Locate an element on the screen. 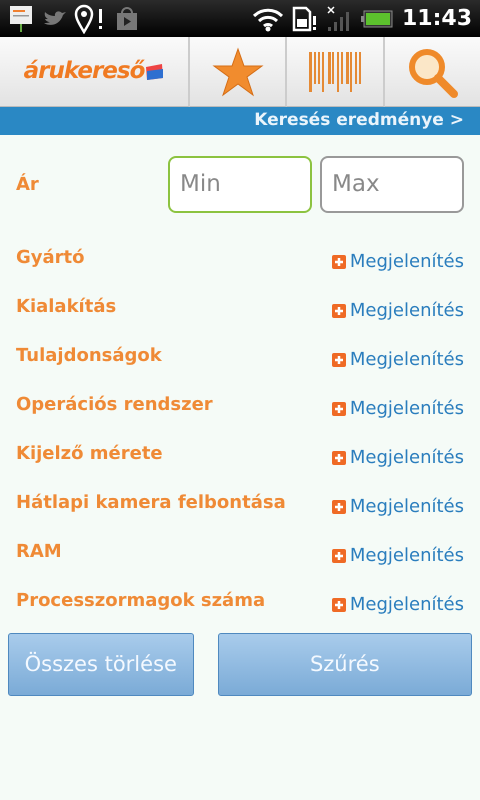  logo-button: árukereső is located at coordinates (95, 72).